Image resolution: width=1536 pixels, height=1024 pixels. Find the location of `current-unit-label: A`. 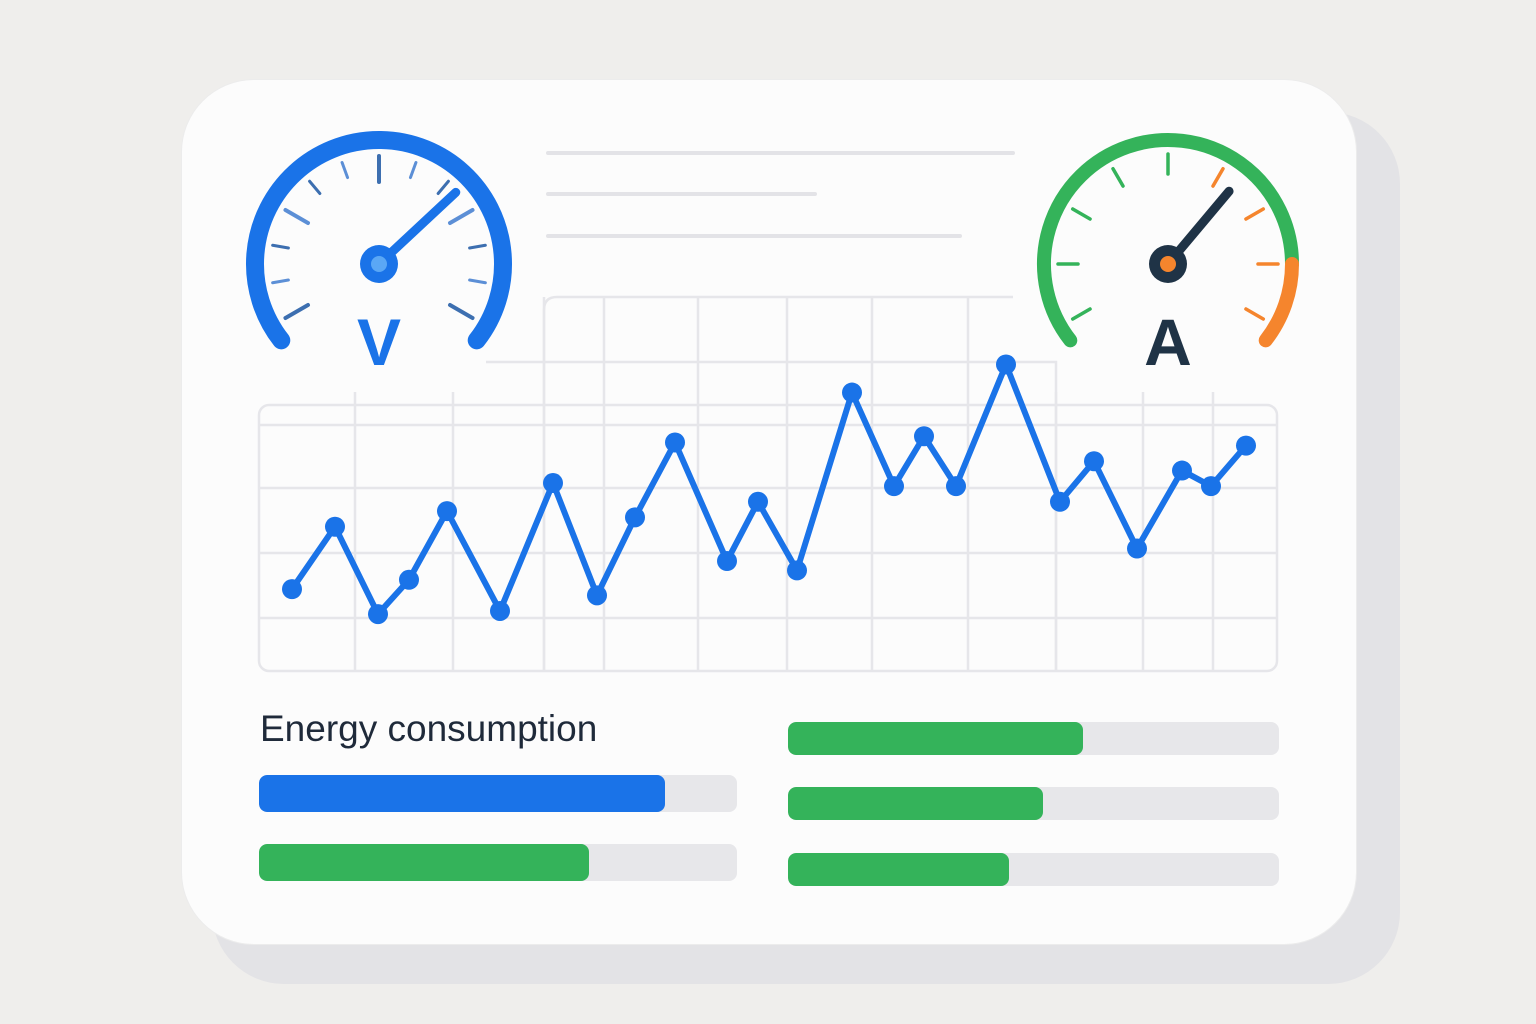

current-unit-label: A is located at coordinates (1168, 342).